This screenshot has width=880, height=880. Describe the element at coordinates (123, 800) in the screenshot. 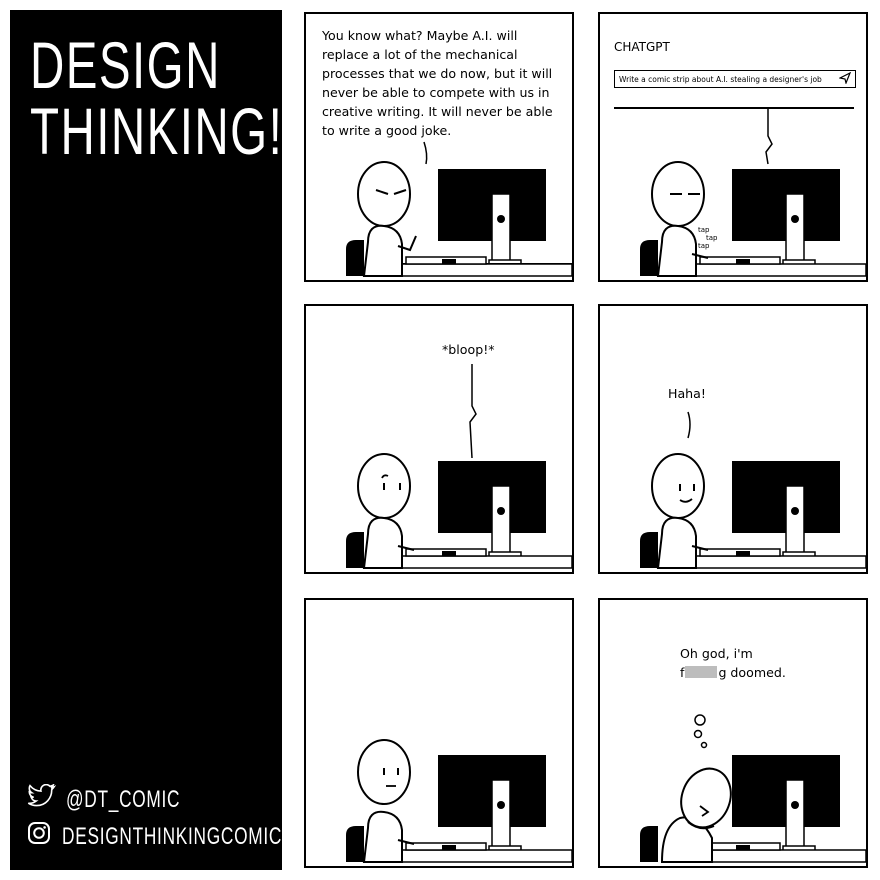

I see `twitter-handle: @DT_COMIC` at that location.